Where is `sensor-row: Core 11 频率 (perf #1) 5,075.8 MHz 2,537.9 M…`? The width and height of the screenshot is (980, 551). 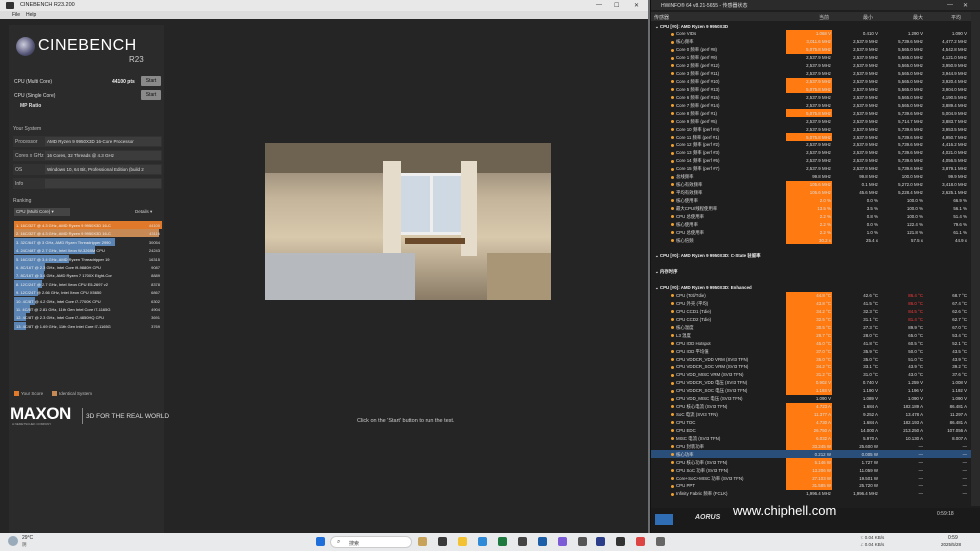
sensor-row: Core 11 频率 (perf #1) 5,075.8 MHz 2,537.9 M… is located at coordinates (811, 137).